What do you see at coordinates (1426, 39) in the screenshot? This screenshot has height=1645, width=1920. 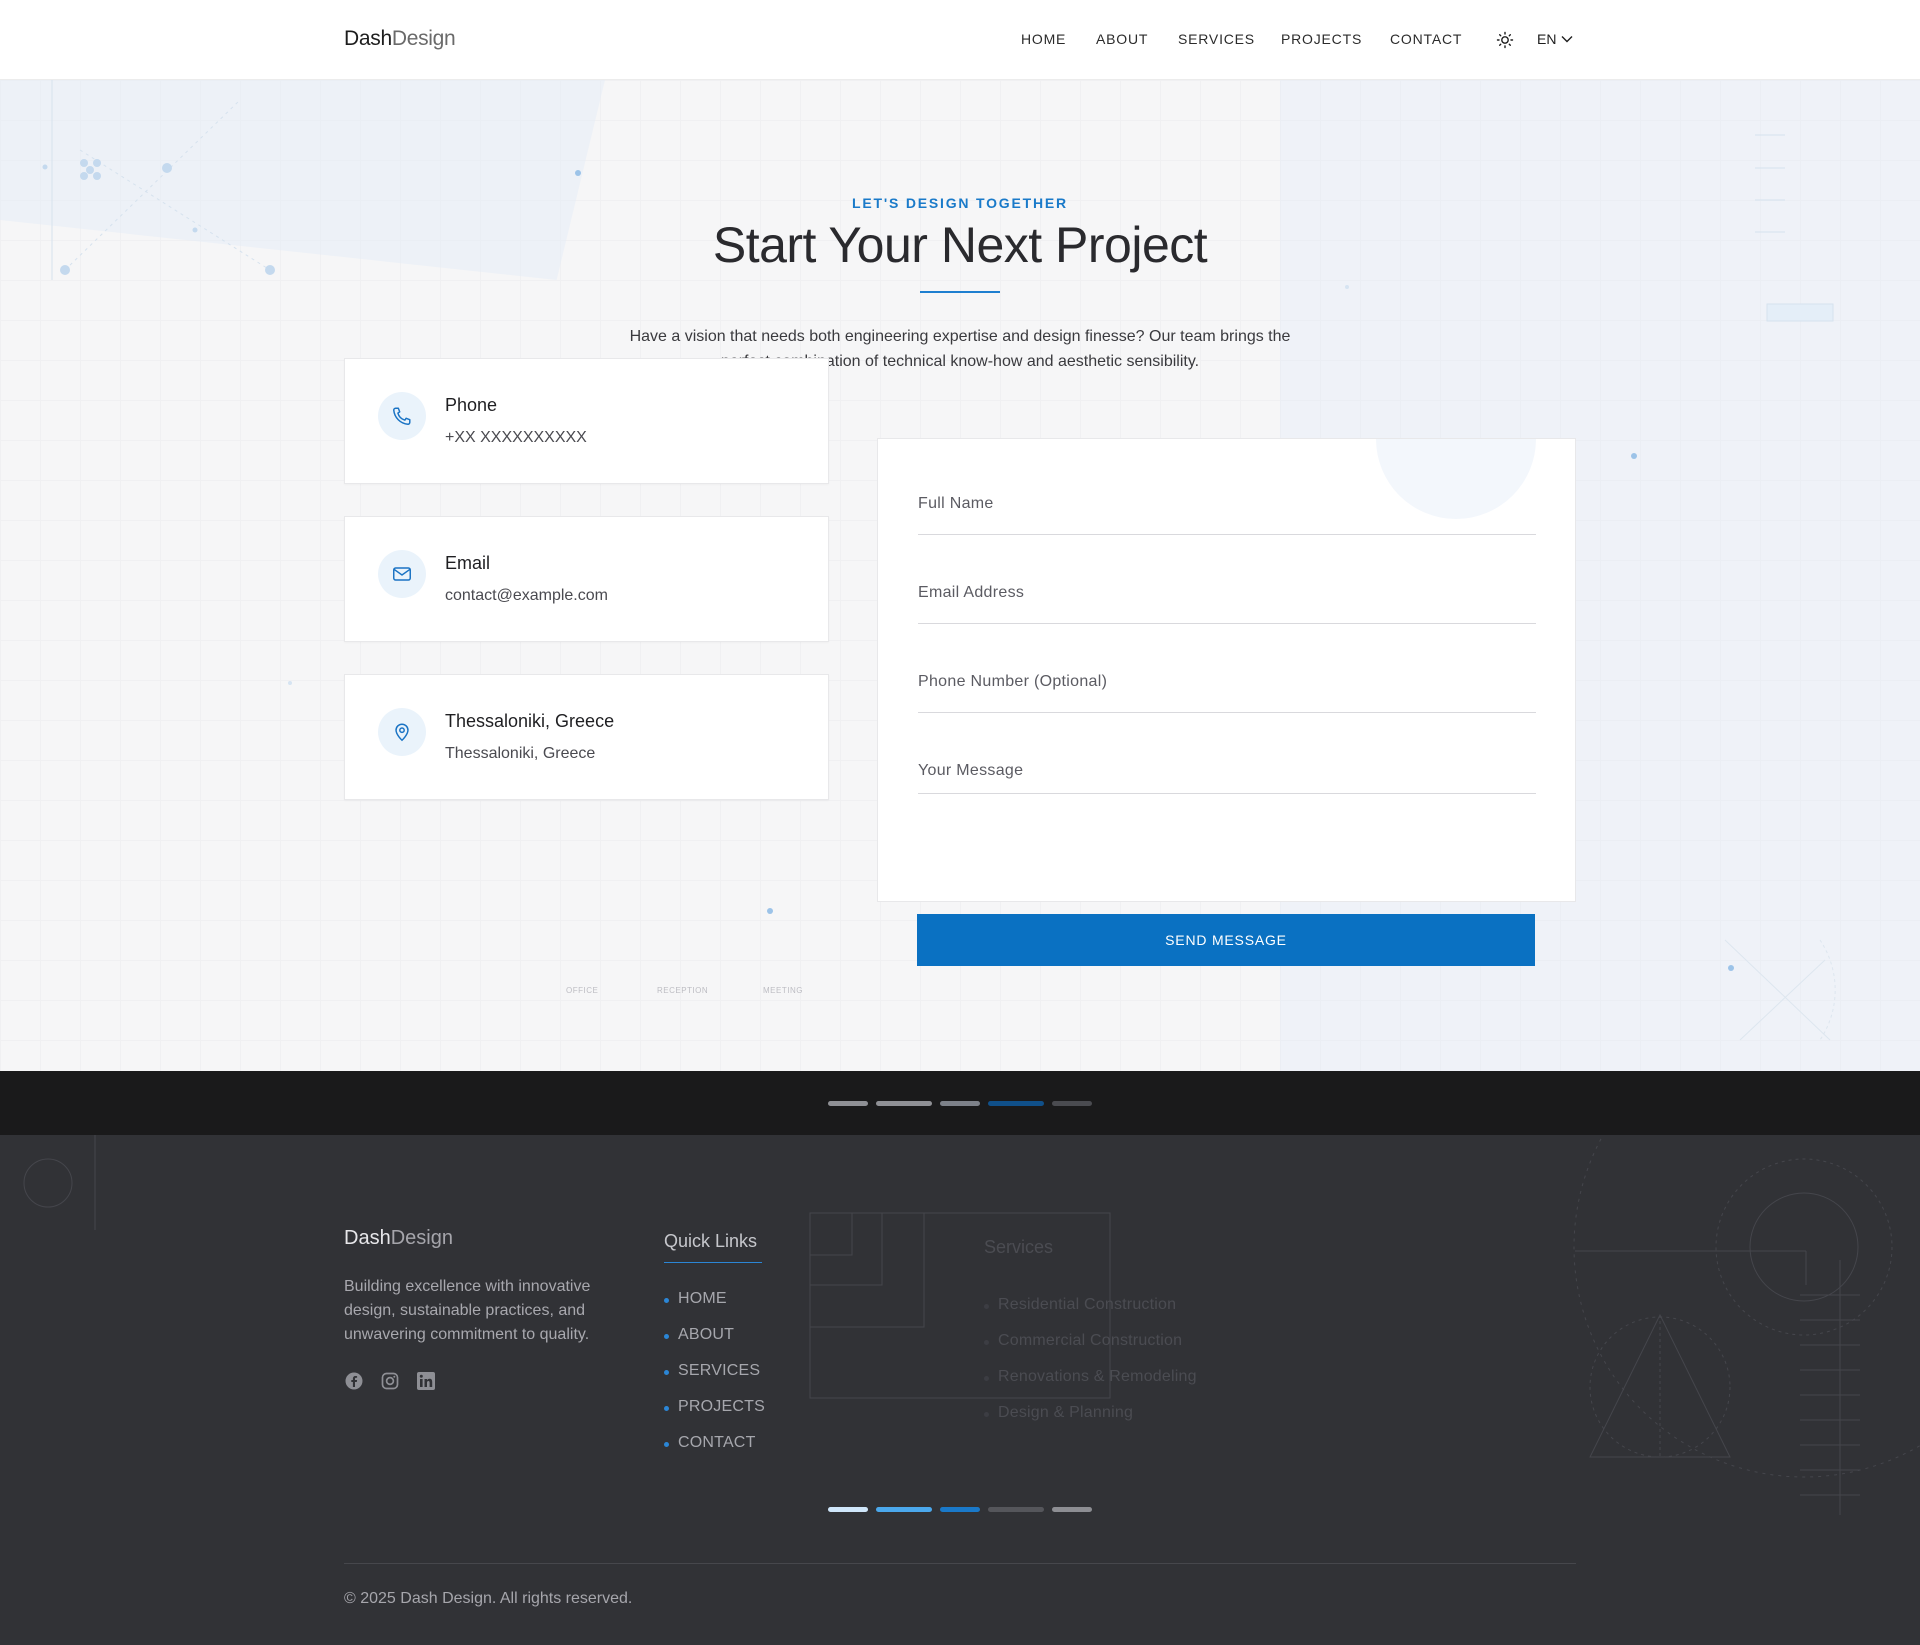 I see `nav-contact: CONTACT` at bounding box center [1426, 39].